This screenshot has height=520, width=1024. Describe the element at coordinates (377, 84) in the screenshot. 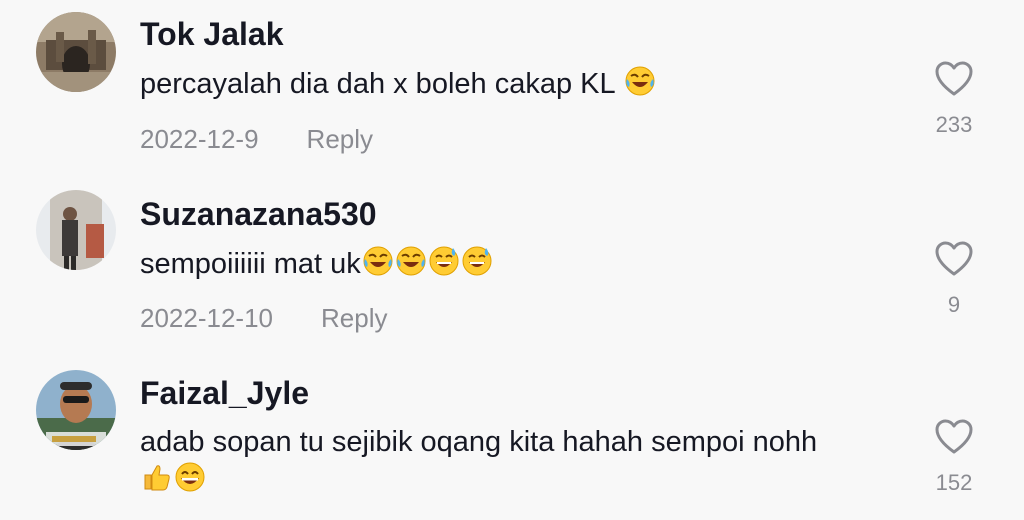

I see `comment-text-content: percayalah dia dah x boleh cakap KL` at that location.